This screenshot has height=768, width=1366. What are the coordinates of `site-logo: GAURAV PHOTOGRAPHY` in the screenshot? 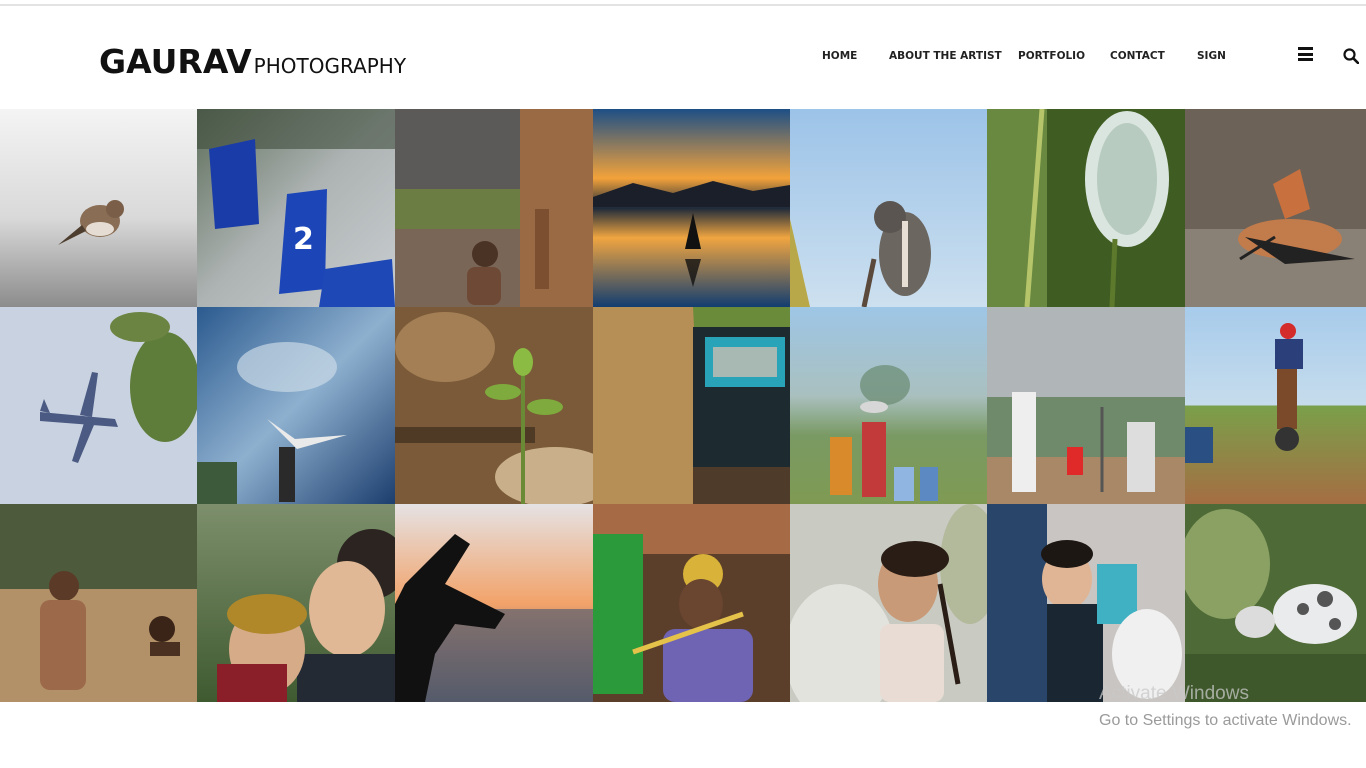 It's located at (252, 61).